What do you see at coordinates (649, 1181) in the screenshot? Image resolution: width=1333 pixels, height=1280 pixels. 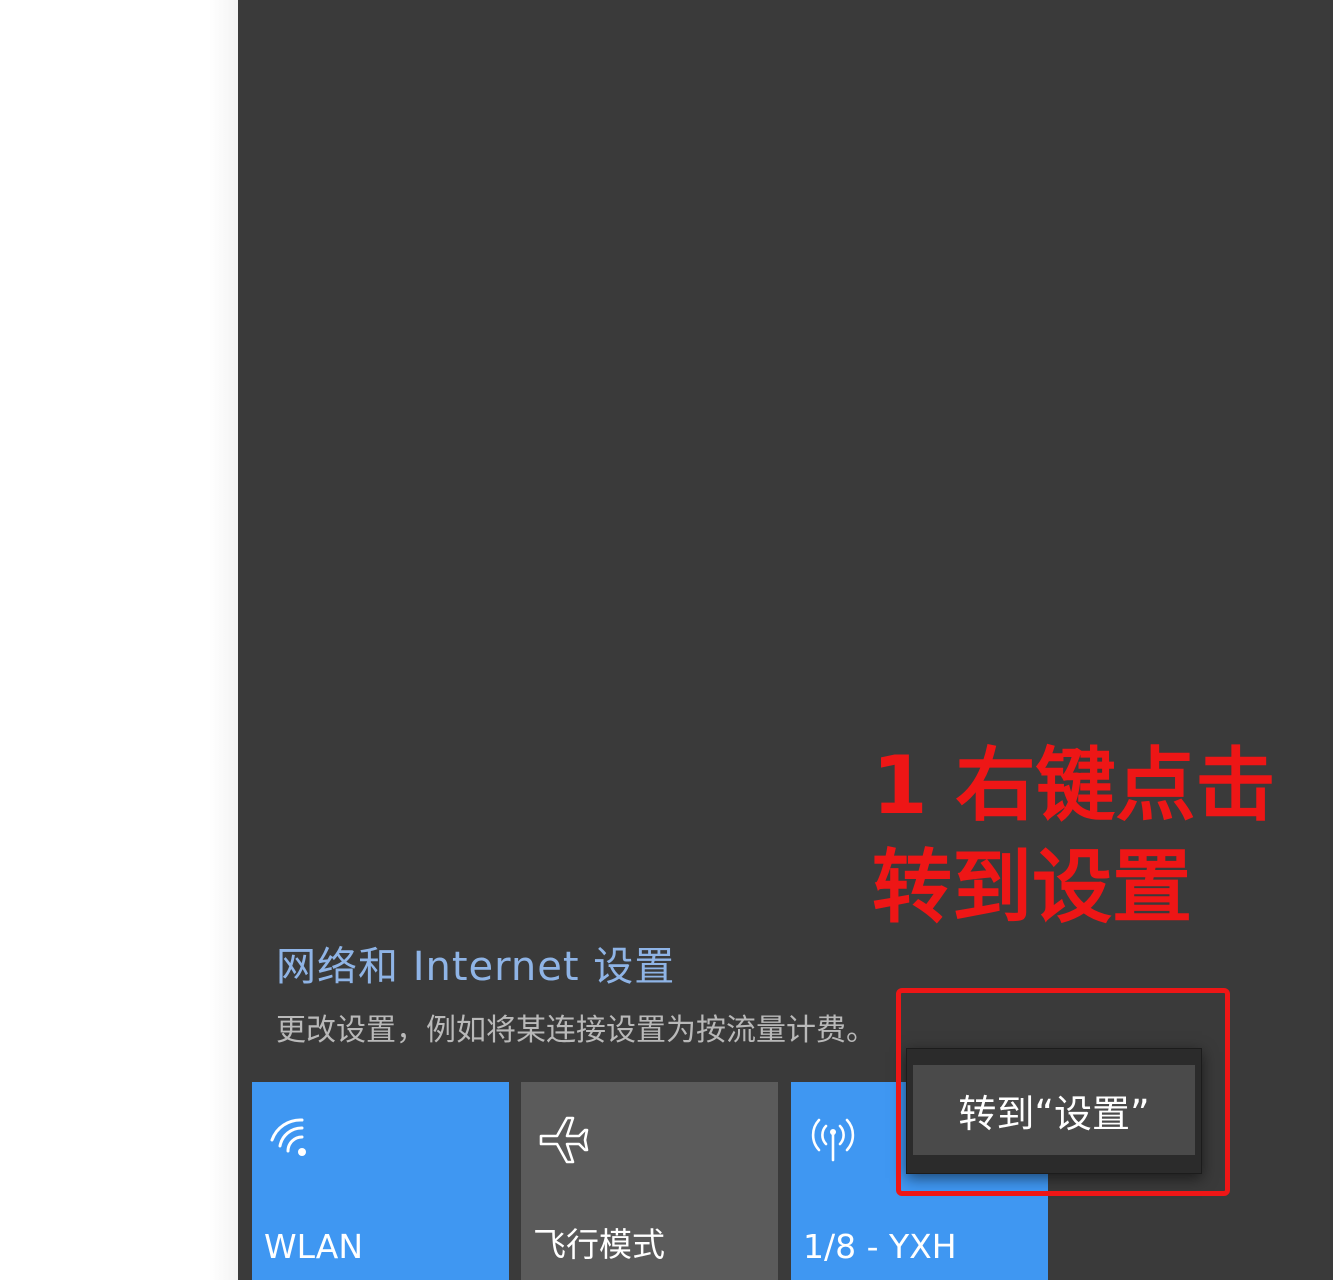 I see `quick-action-airplane-mode: 飞行模式` at bounding box center [649, 1181].